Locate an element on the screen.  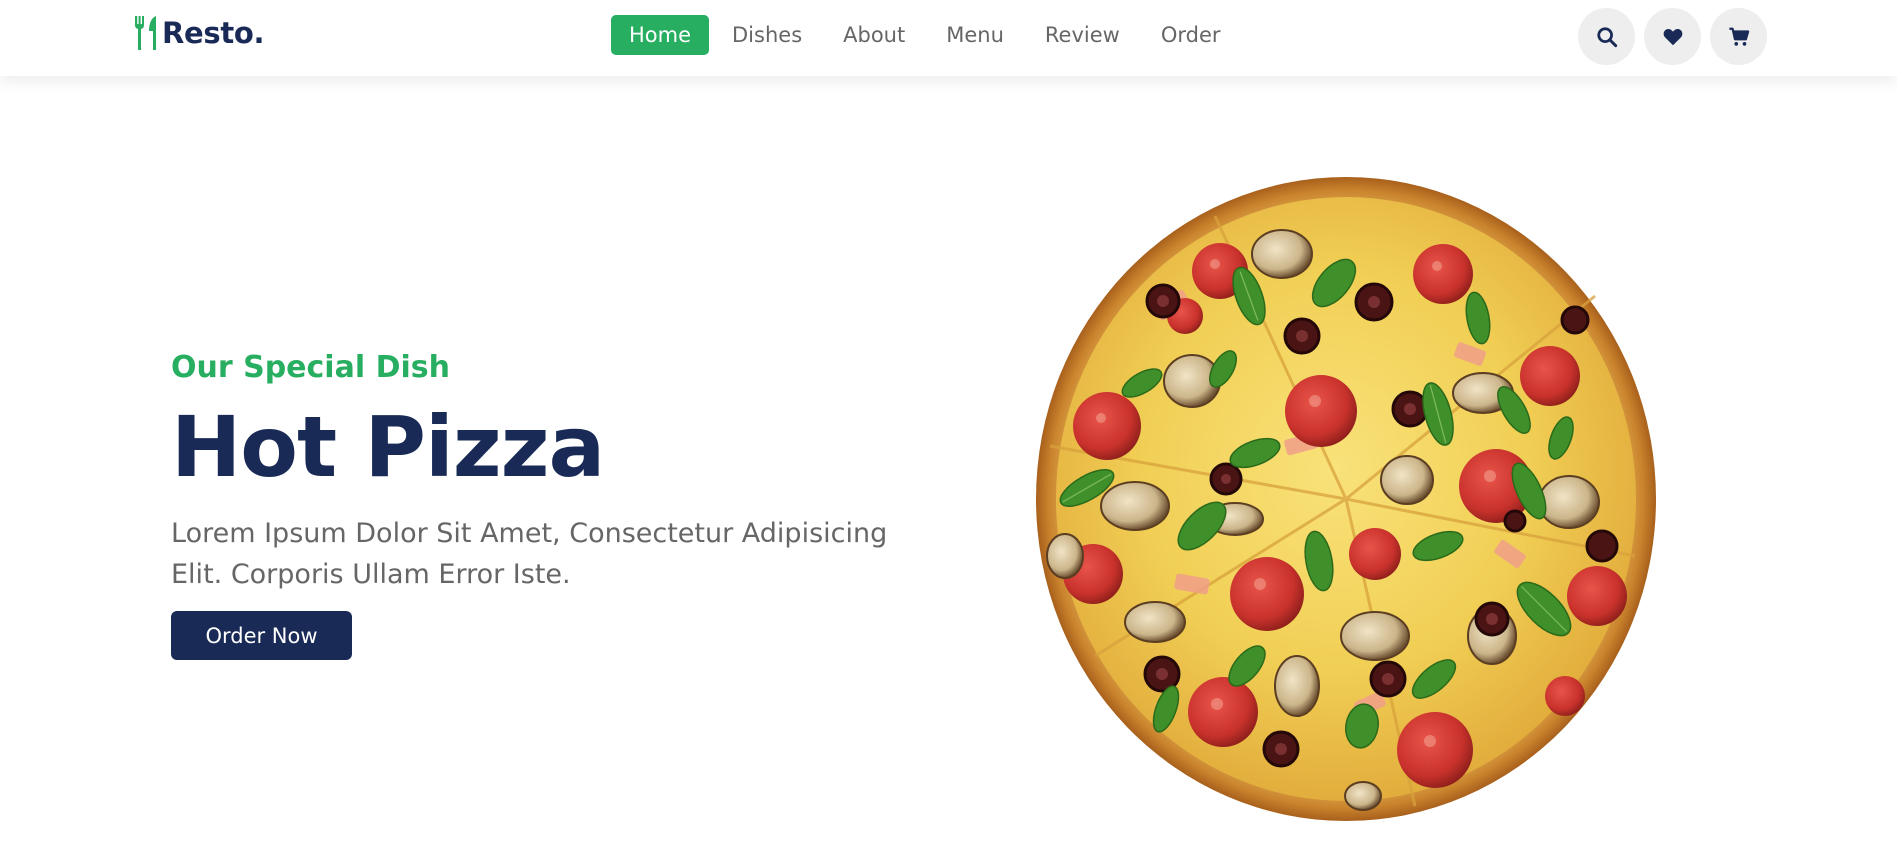
hero-subtitle: Our Special Dish is located at coordinates (310, 367).